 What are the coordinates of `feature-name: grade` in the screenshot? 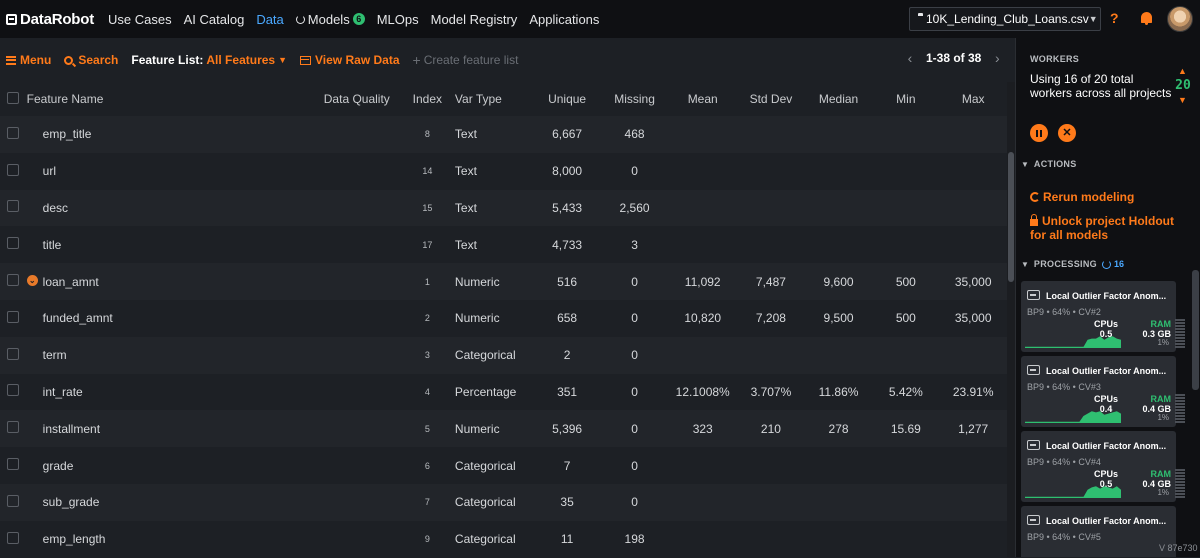 It's located at (172, 465).